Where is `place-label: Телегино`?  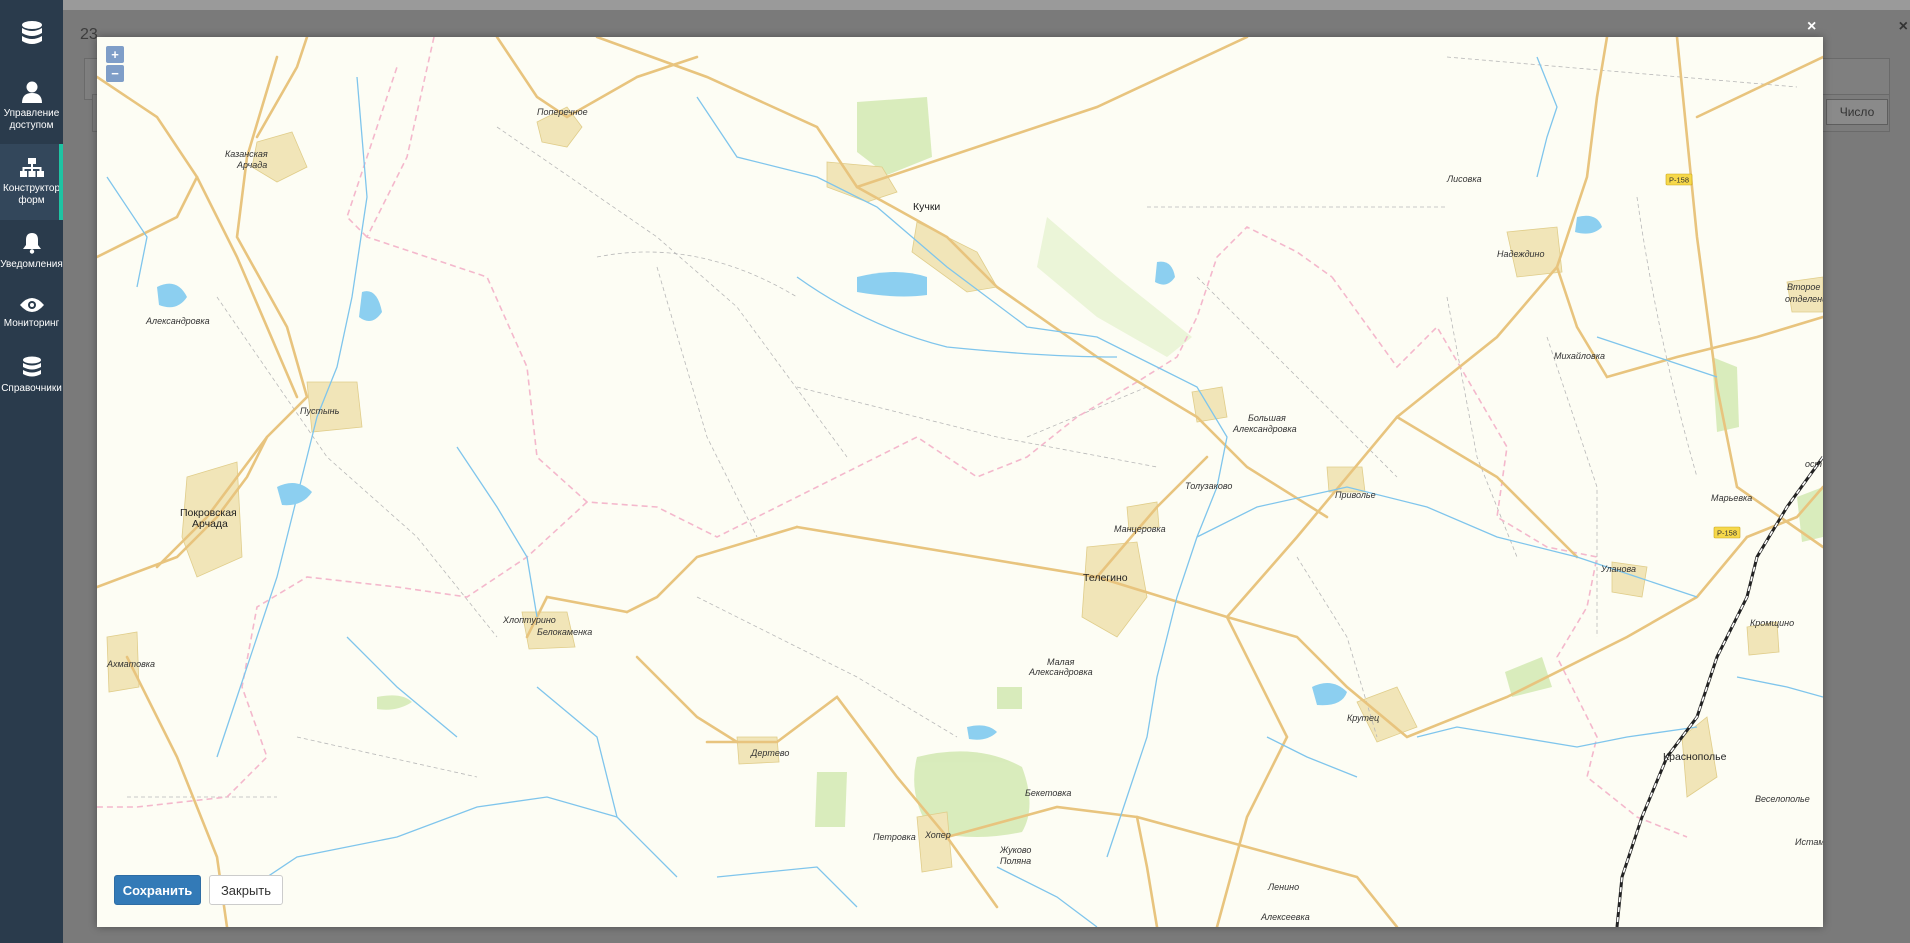
place-label: Телегино is located at coordinates (1105, 578).